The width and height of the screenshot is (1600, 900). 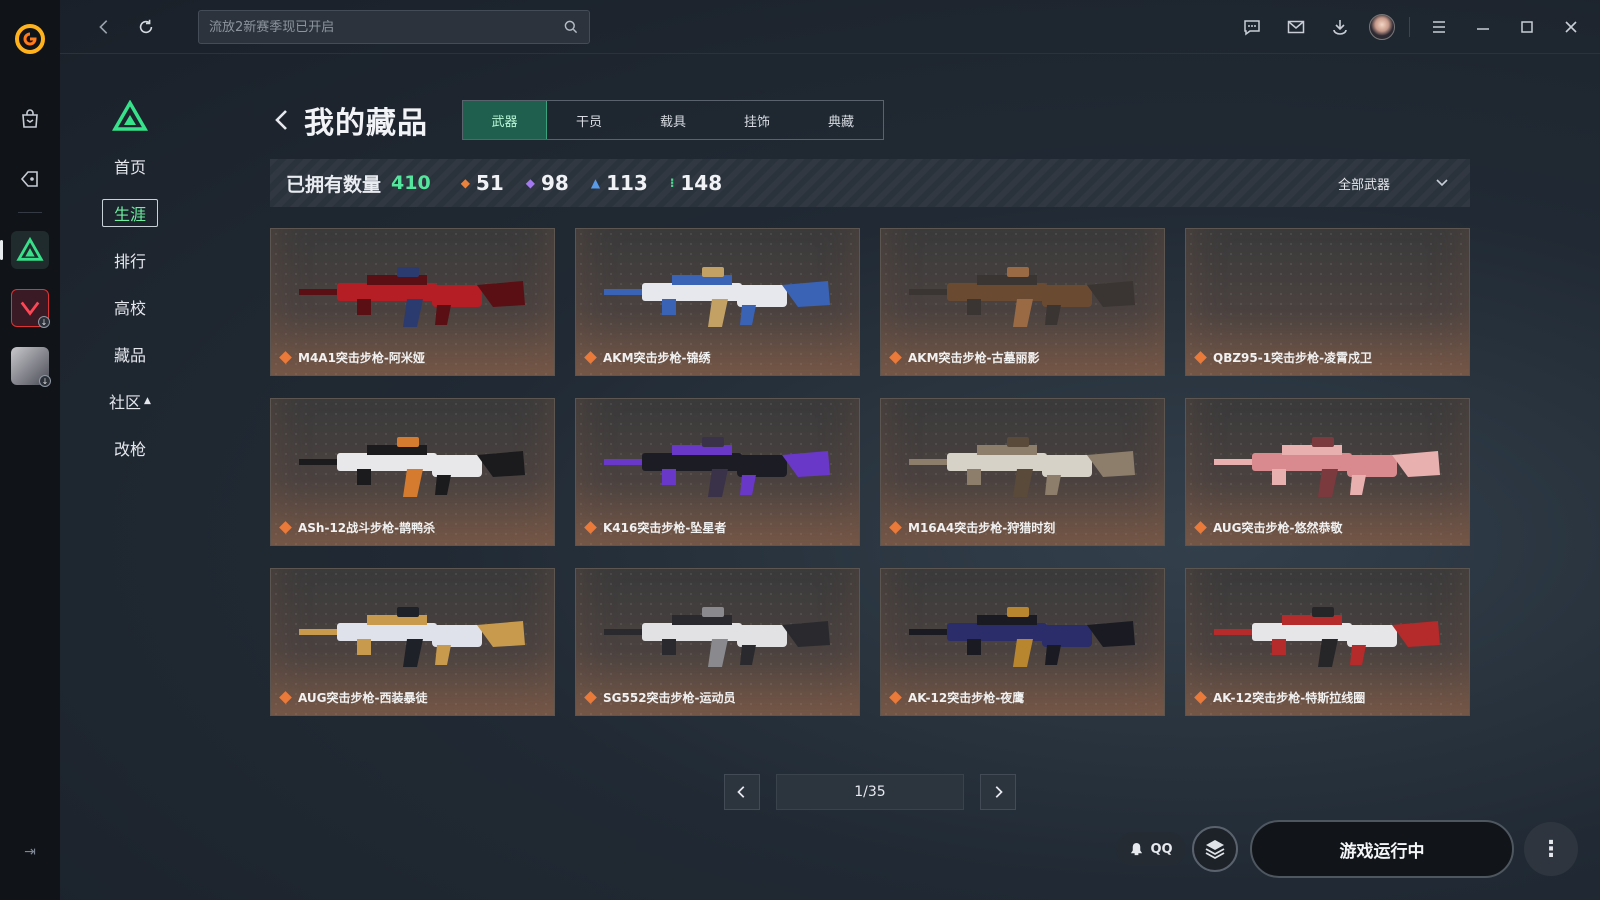 What do you see at coordinates (130, 290) in the screenshot?
I see `section-nav: 首页 生涯 排行 高校 藏品 社区 ▲ 改枪` at bounding box center [130, 290].